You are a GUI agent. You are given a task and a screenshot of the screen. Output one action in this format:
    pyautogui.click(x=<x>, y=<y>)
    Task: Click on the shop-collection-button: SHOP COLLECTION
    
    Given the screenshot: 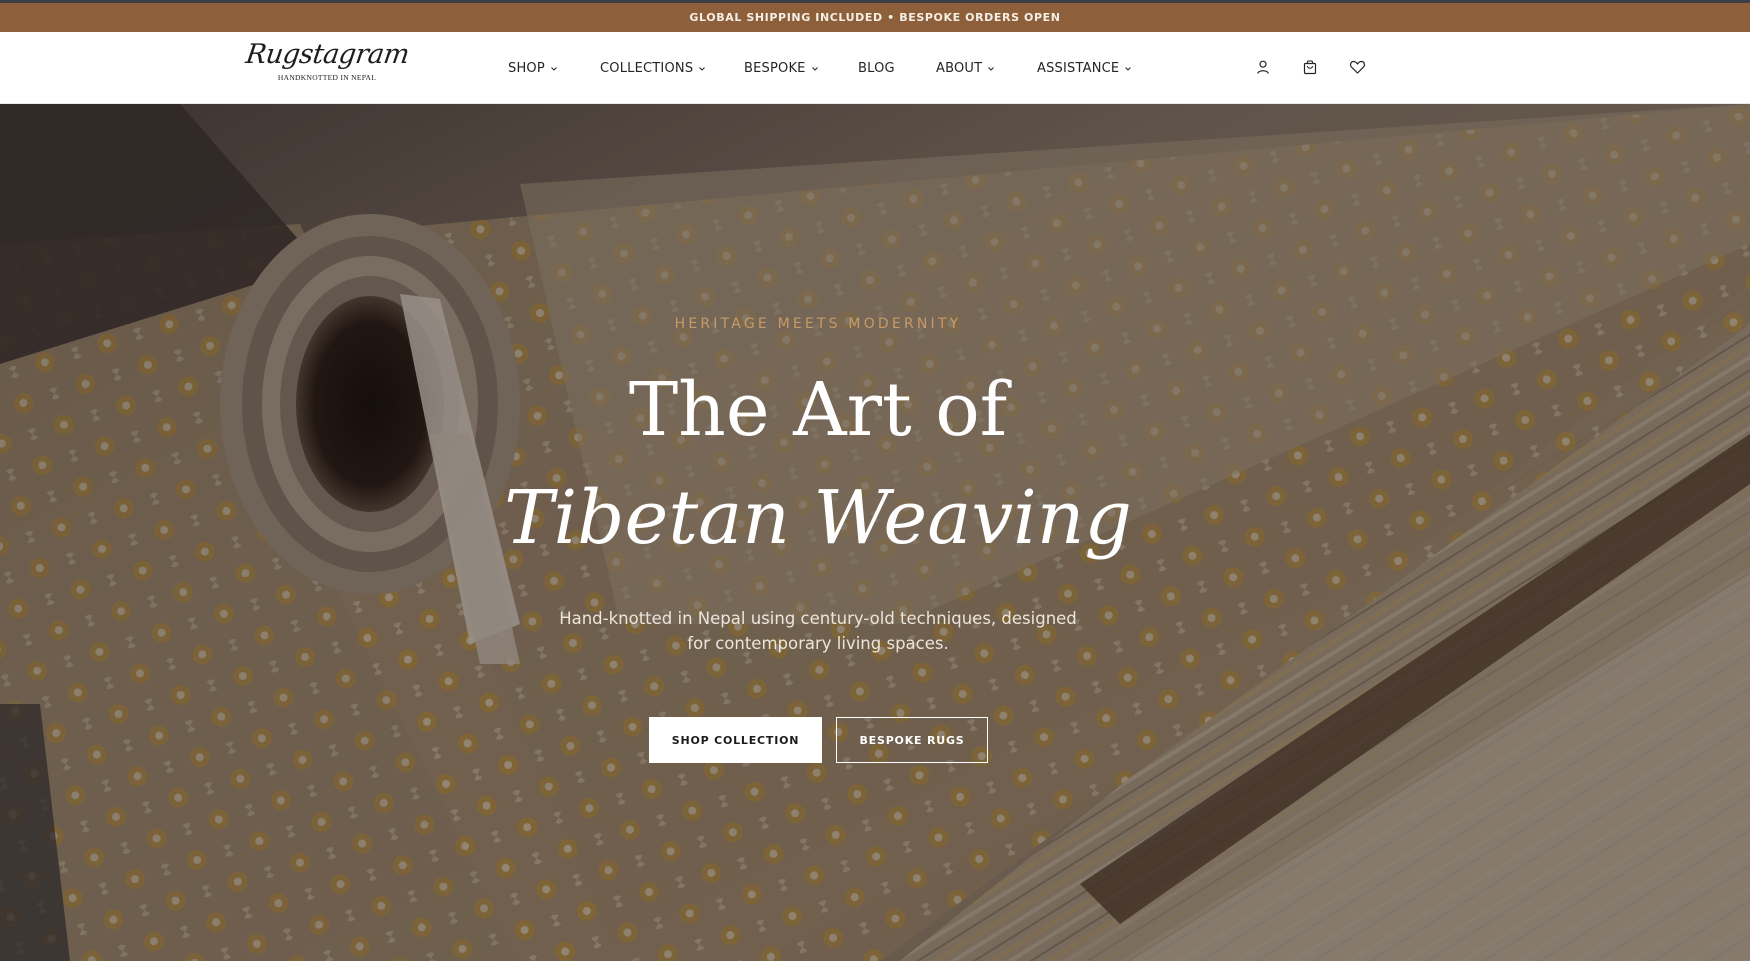 What is the action you would take?
    pyautogui.click(x=735, y=740)
    